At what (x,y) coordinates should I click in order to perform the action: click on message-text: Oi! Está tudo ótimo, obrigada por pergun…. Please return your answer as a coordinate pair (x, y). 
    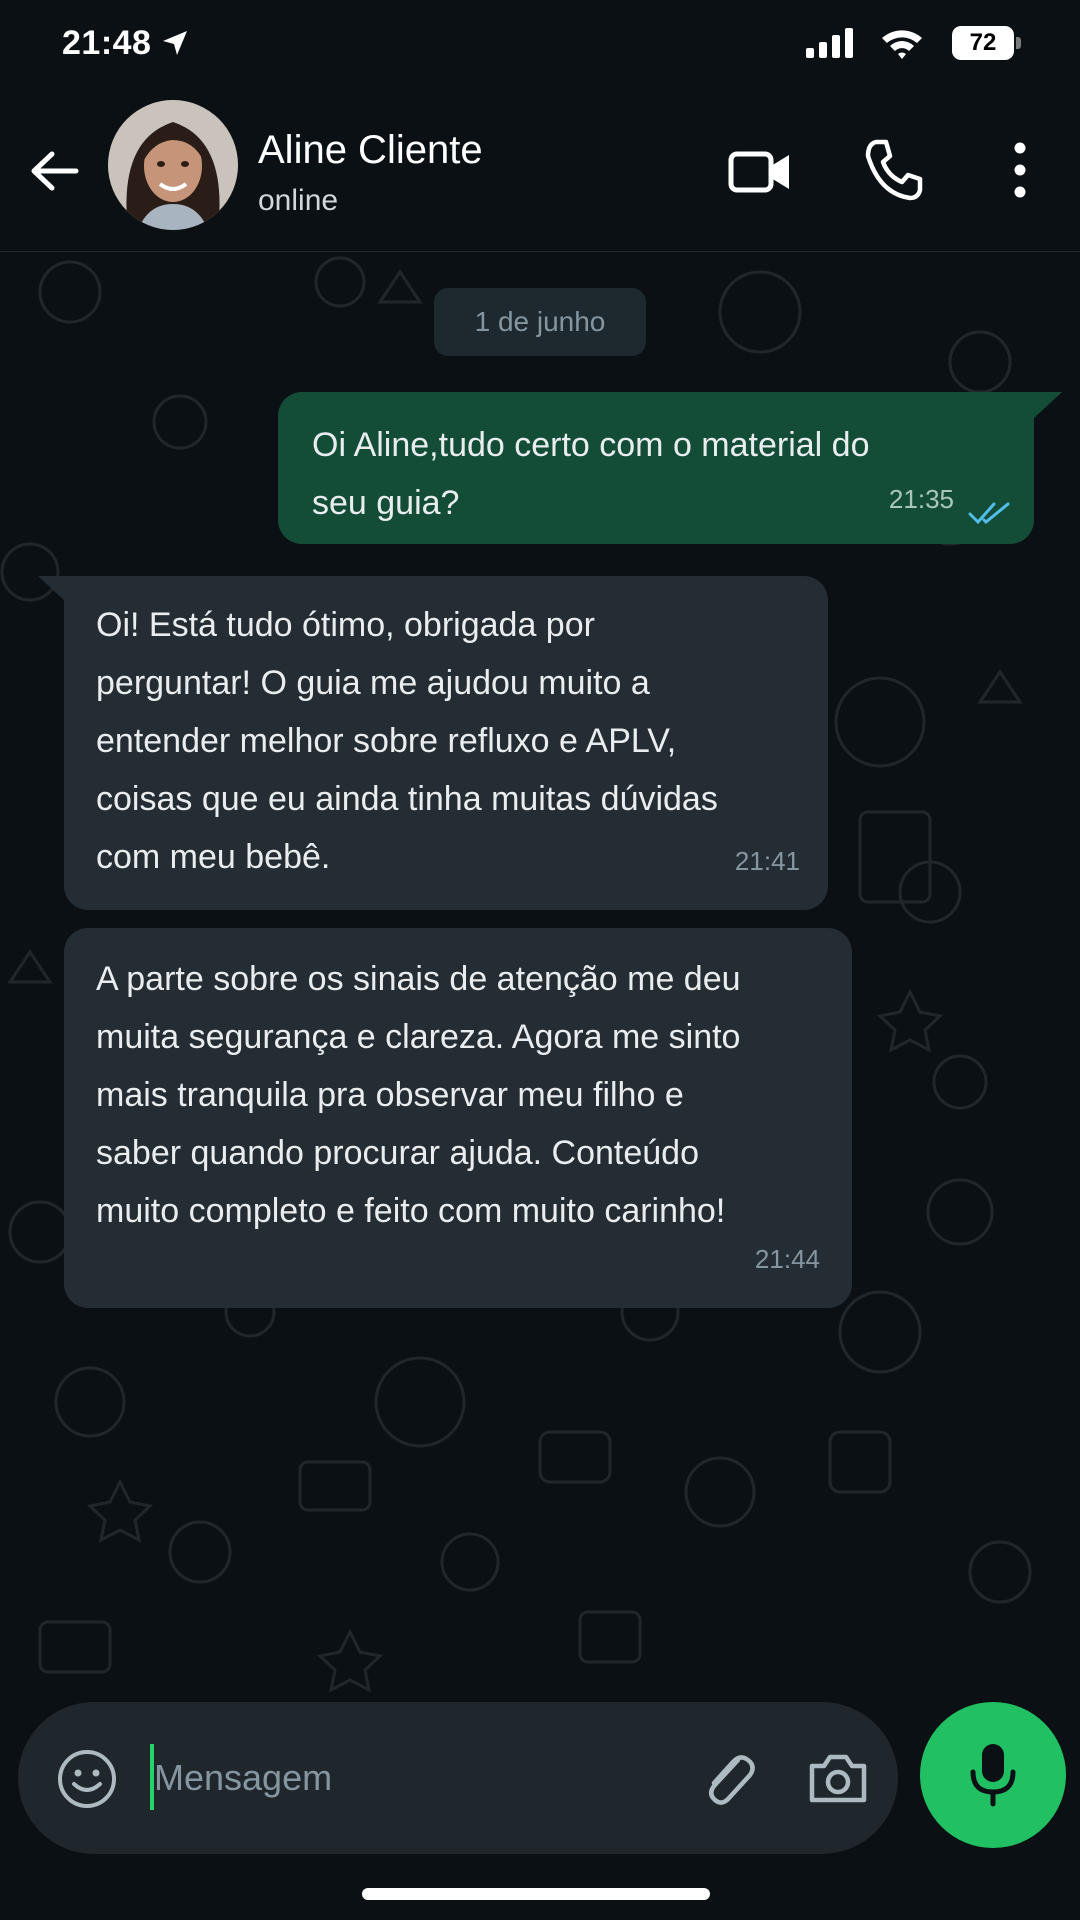
    Looking at the image, I should click on (407, 741).